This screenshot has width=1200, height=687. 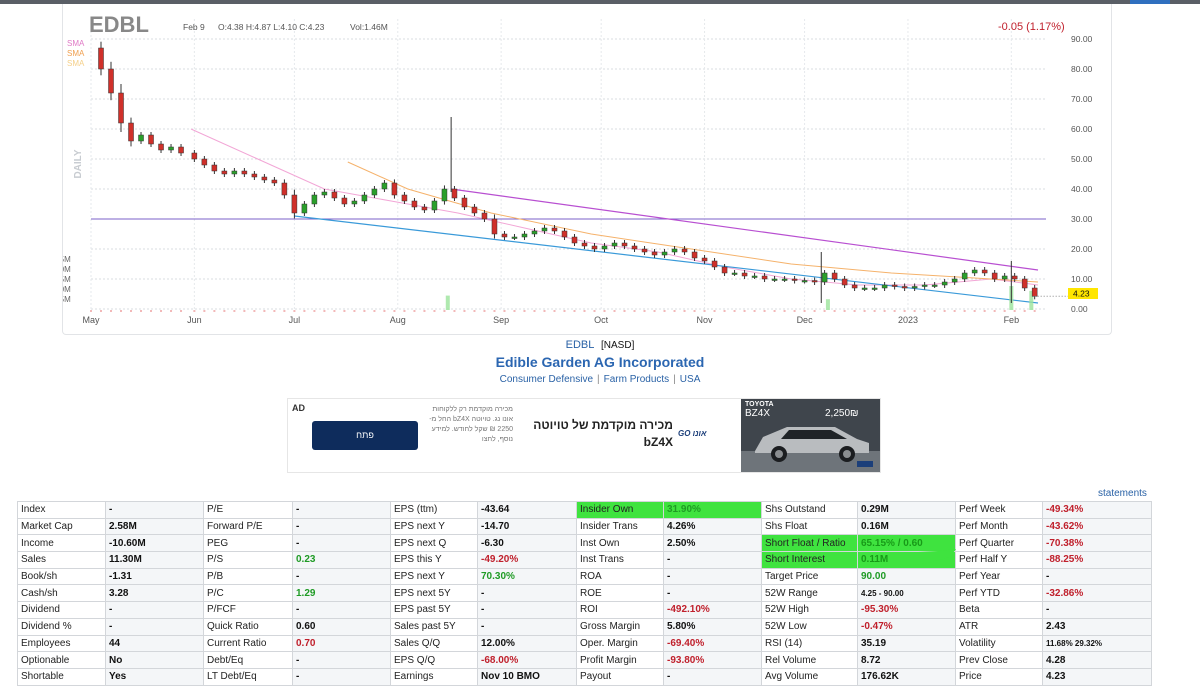 I want to click on snapshot-label: EPS Q/Q, so click(x=434, y=660).